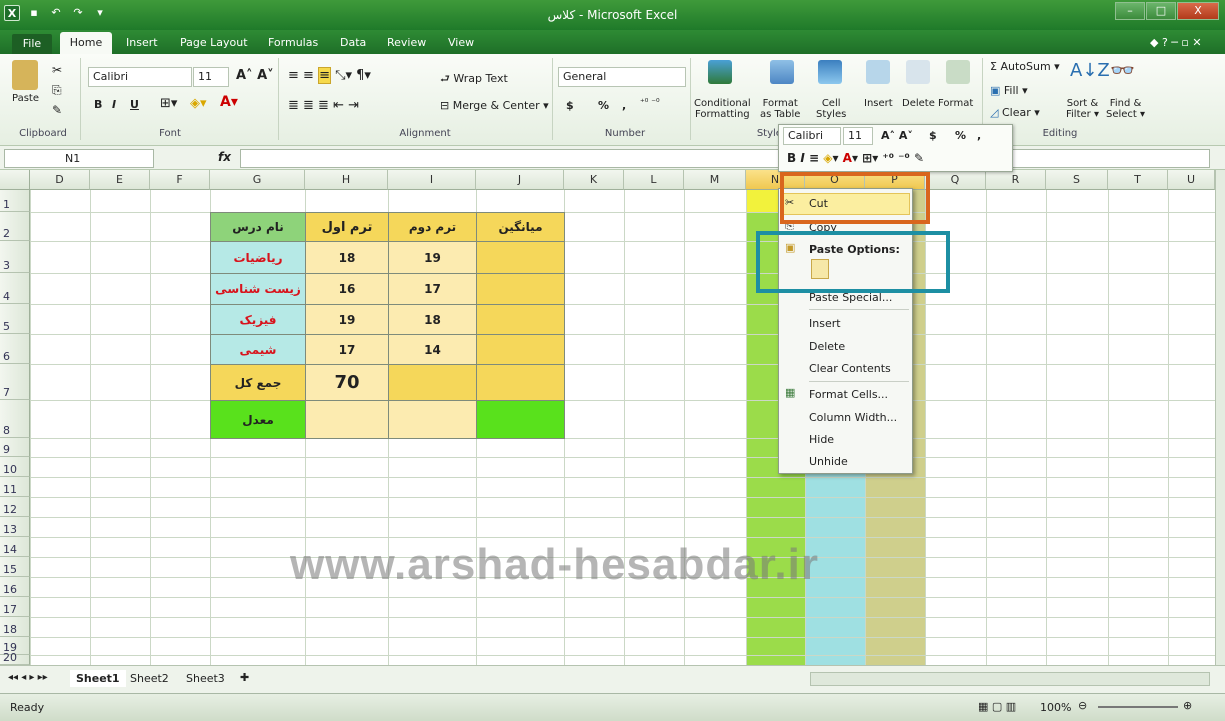 This screenshot has height=721, width=1225. Describe the element at coordinates (432, 382) in the screenshot. I see `total-term2-cell` at that location.